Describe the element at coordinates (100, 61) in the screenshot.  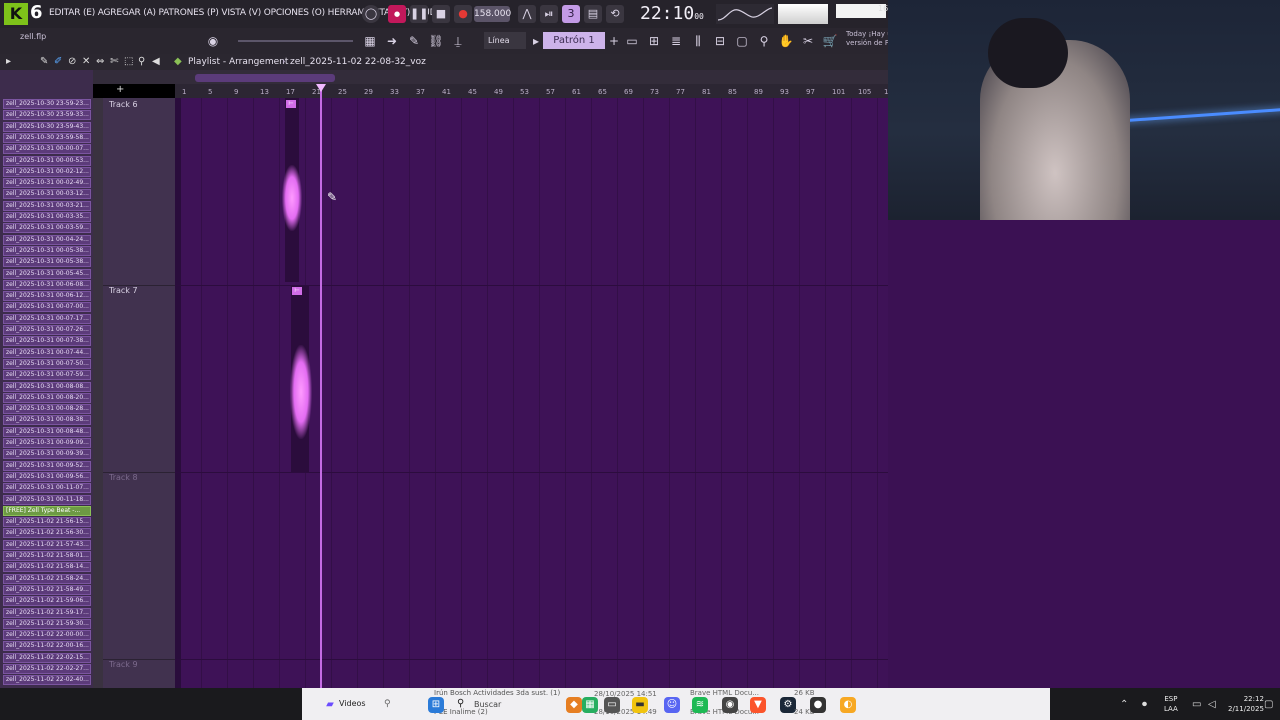
I see `slip-tool-icon: ⇔` at that location.